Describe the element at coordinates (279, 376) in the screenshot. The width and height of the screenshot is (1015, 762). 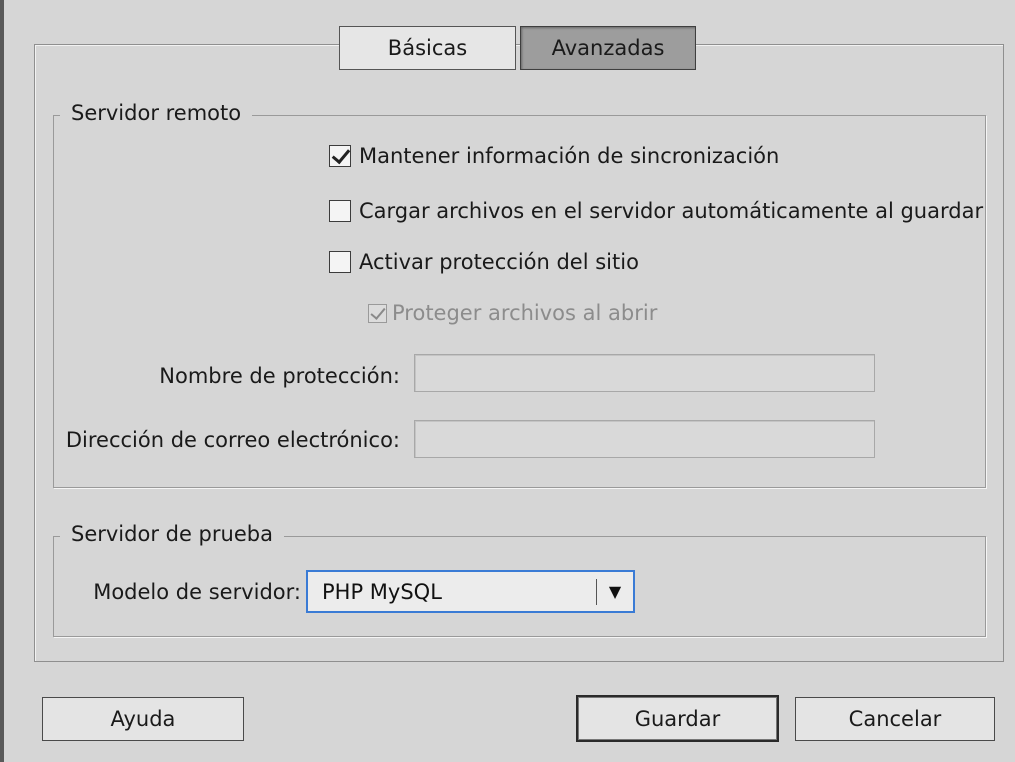
I see `checkout-name-label: Nombre de protección:` at that location.